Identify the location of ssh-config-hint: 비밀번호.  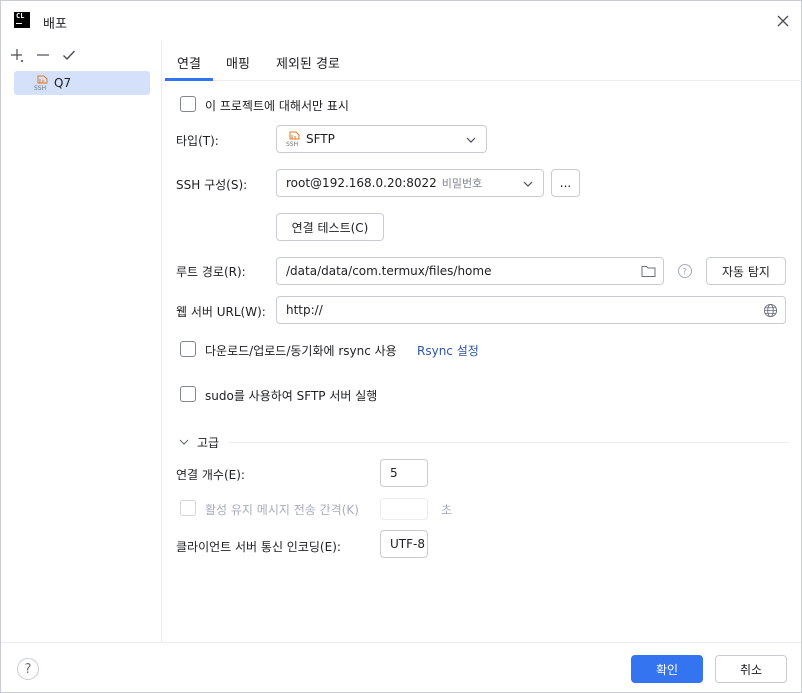
(462, 183).